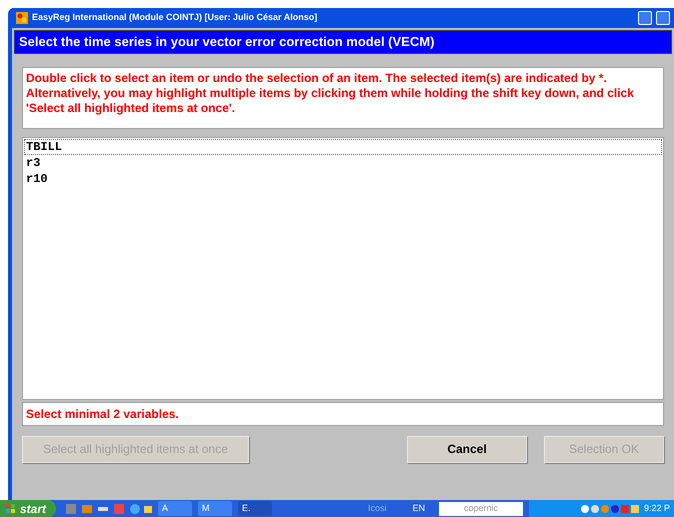  I want to click on taskbar-task: E., so click(255, 508).